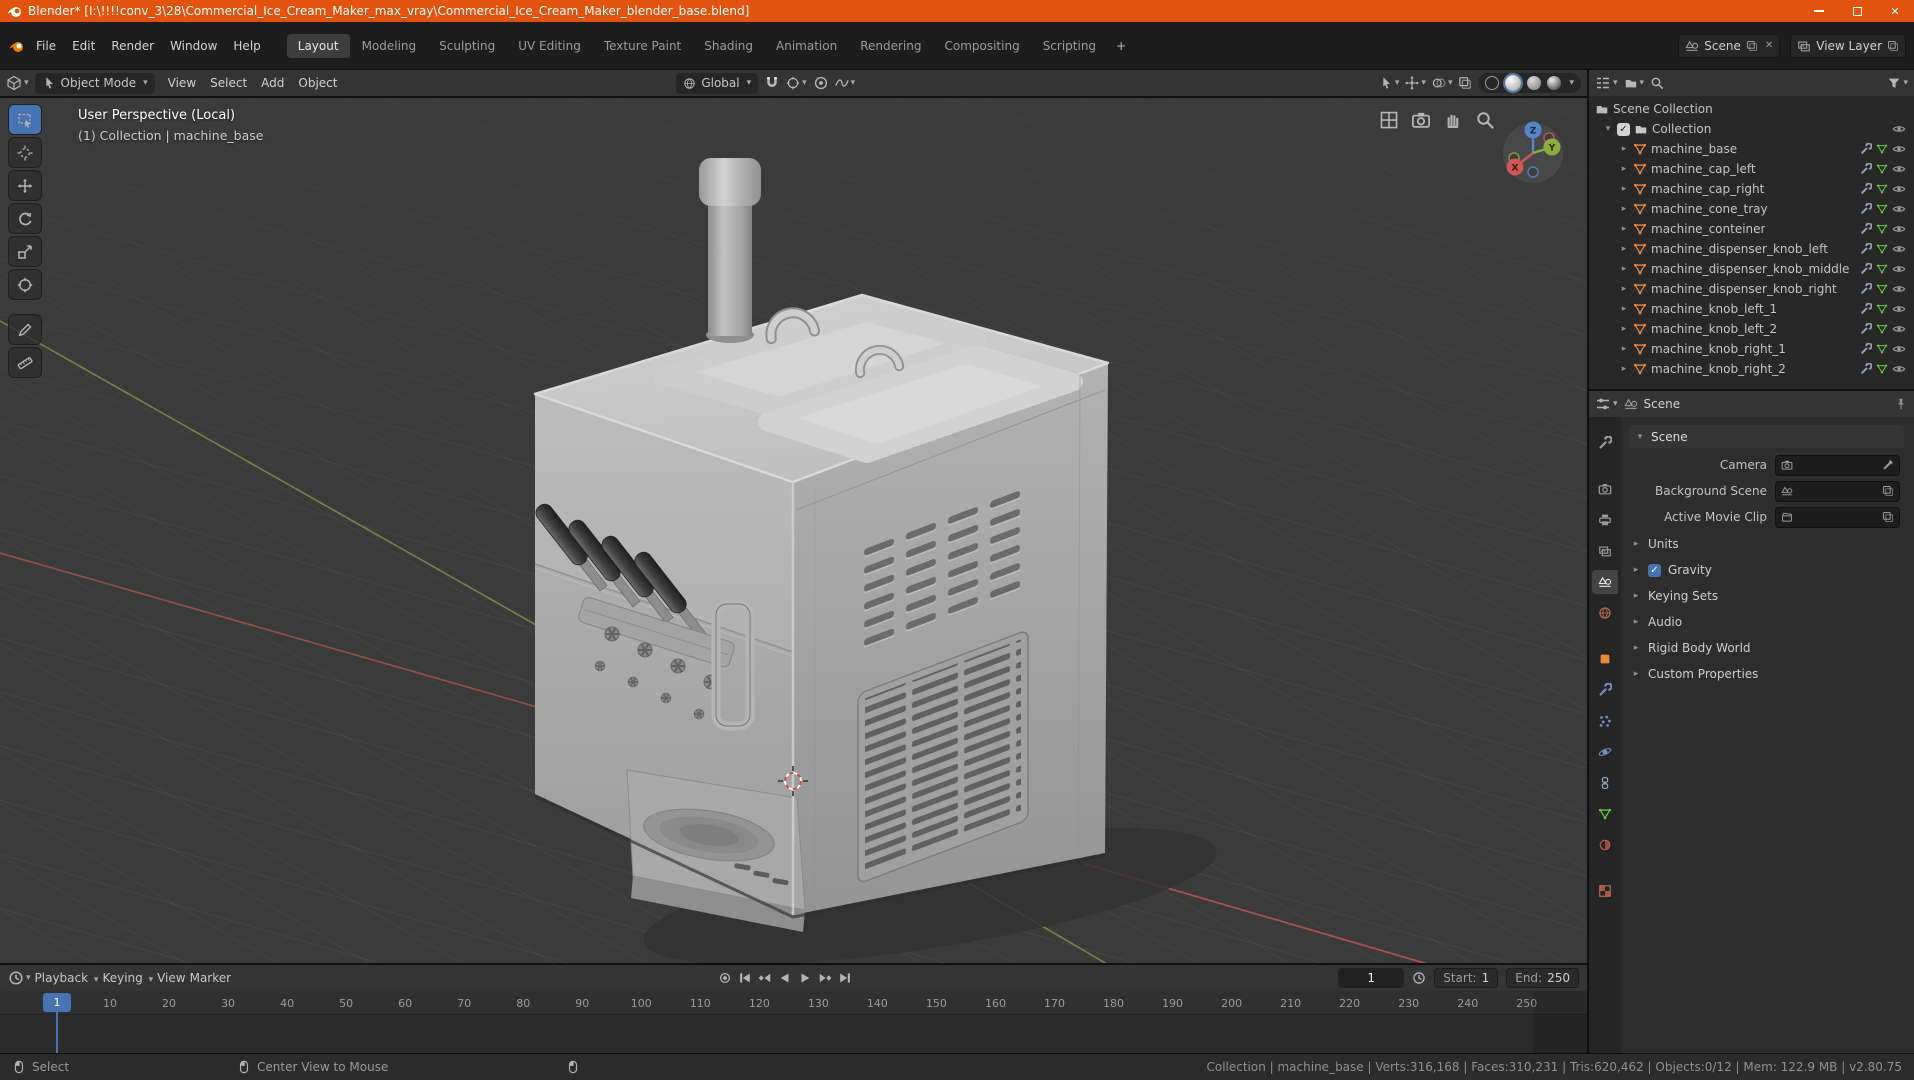  I want to click on workspace-tab: Shading, so click(728, 46).